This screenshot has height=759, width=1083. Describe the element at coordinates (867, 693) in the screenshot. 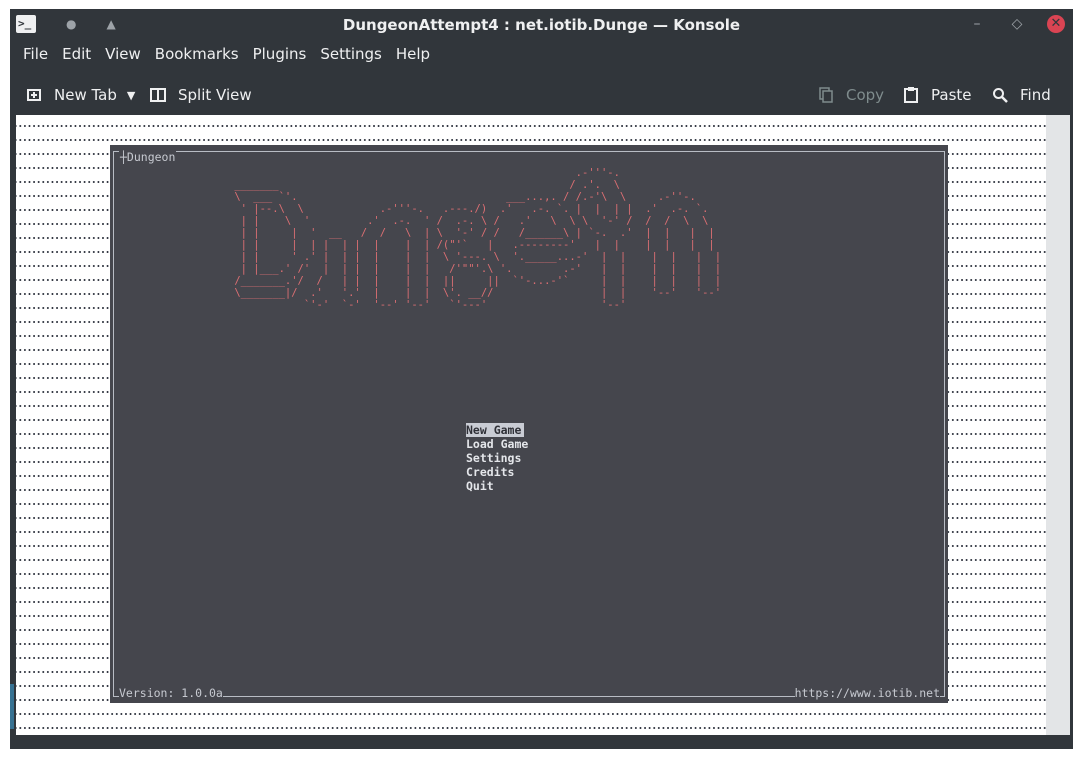

I see `website-url: https://www.iotib.net` at that location.